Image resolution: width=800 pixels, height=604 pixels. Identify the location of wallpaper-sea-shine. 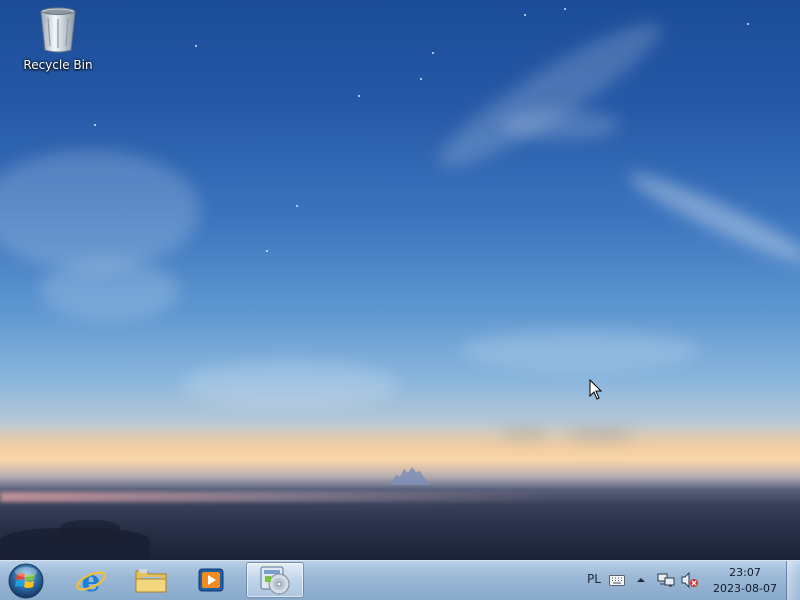
(280, 497).